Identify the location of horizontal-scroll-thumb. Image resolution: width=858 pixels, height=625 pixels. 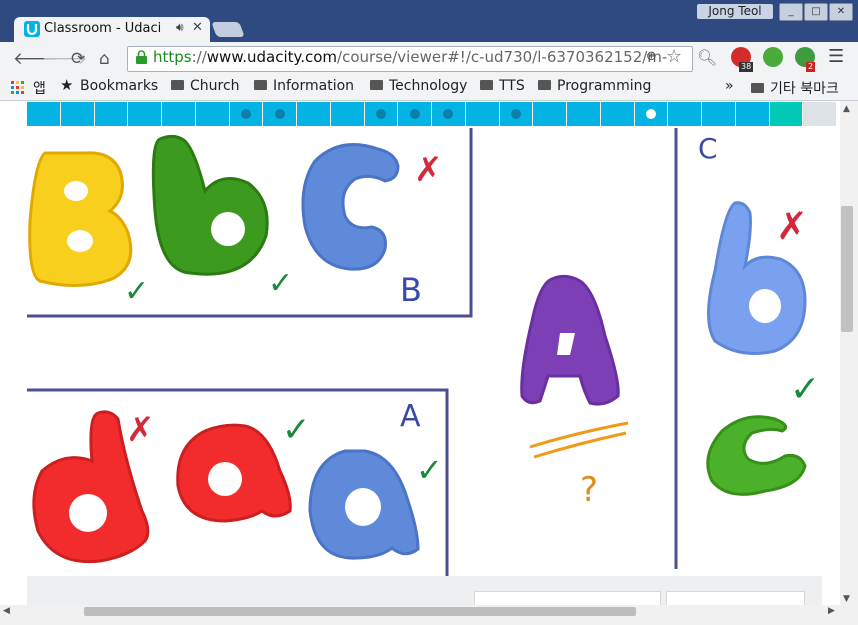
(360, 611).